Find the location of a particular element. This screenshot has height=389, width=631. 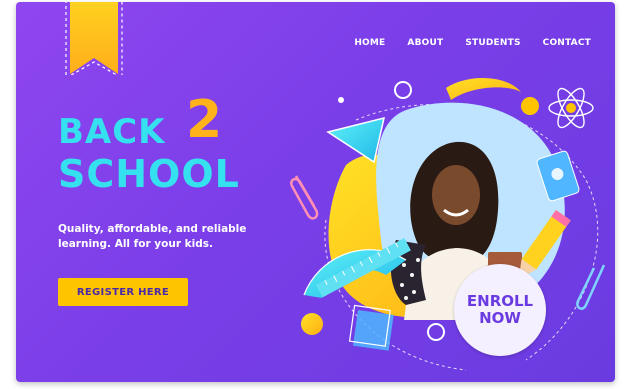

nav-about: ABOUT is located at coordinates (425, 43).